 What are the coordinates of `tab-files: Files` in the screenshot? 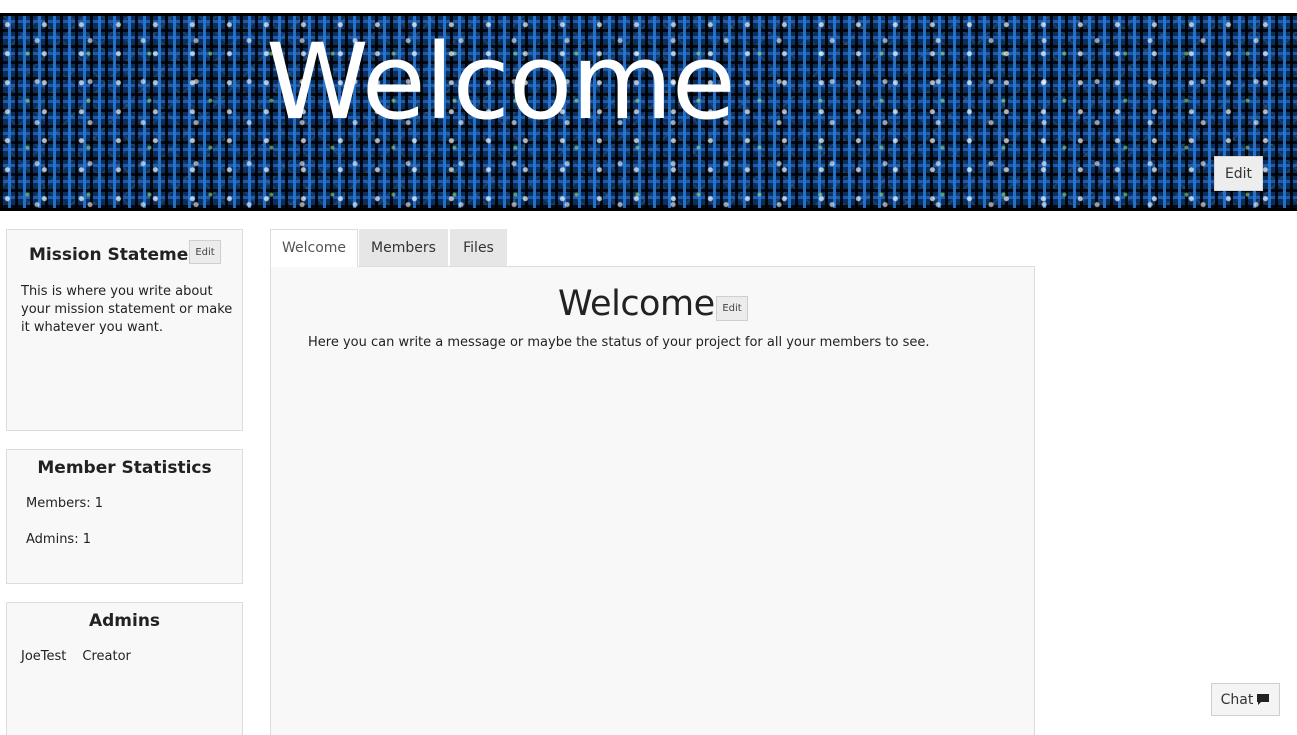 It's located at (478, 248).